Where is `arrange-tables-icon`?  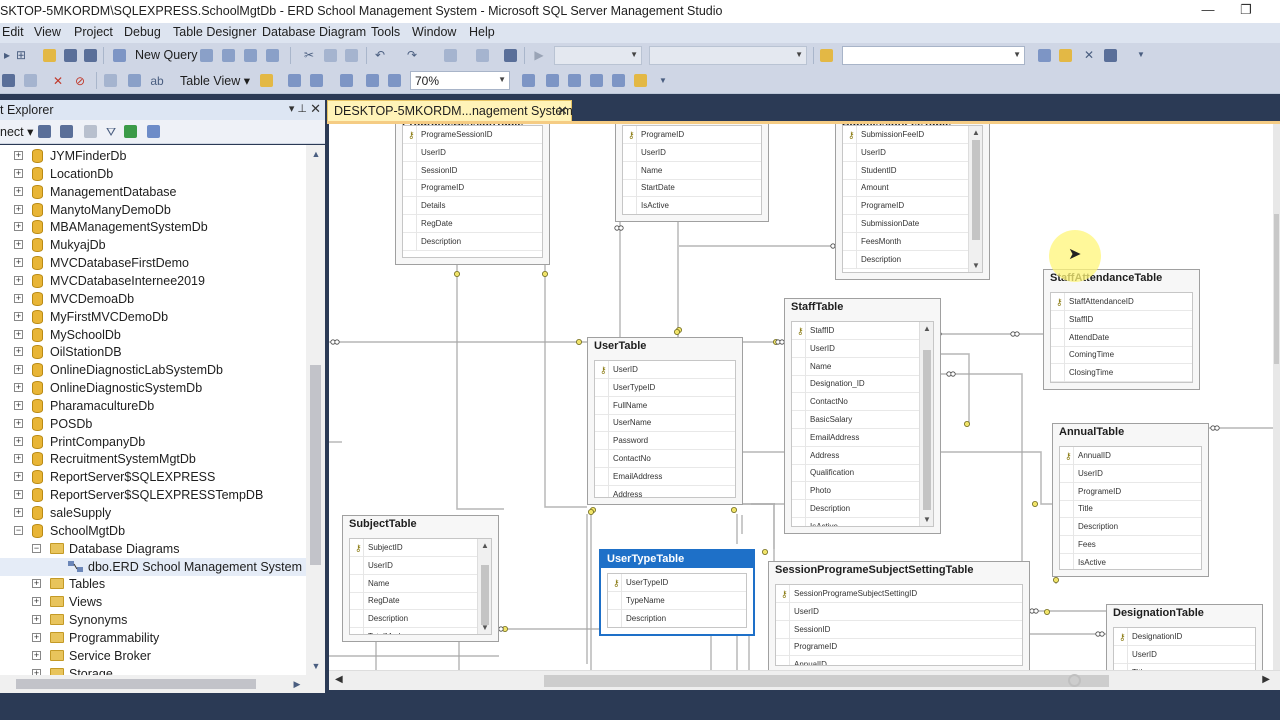
arrange-tables-icon is located at coordinates (294, 80).